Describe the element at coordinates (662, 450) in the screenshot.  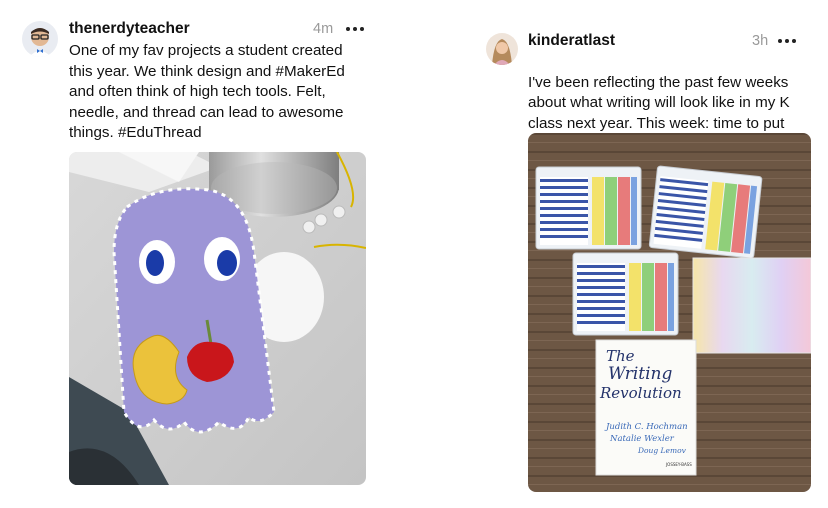
I see `book-foreword: Doug Lemov` at that location.